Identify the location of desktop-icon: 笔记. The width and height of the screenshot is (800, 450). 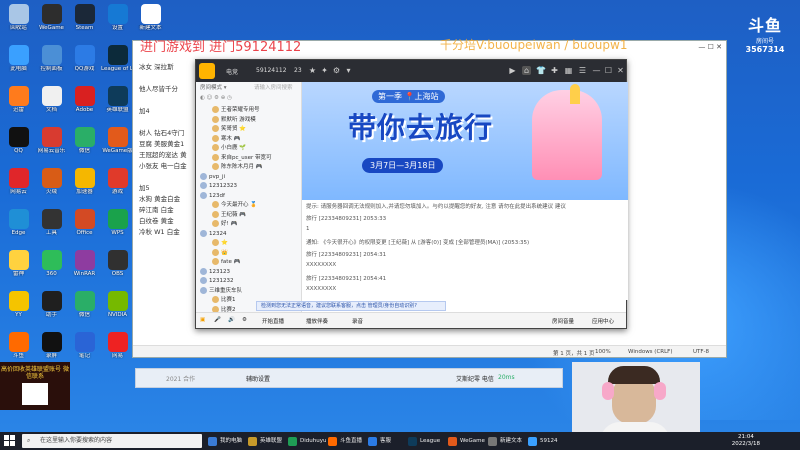
(84, 351).